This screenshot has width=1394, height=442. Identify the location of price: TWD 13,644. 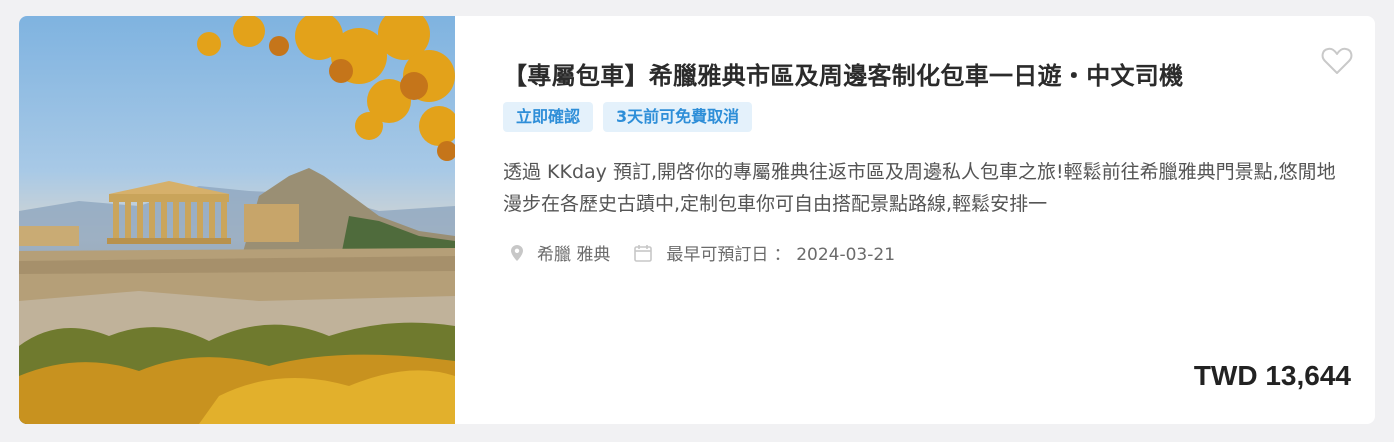
(1272, 375).